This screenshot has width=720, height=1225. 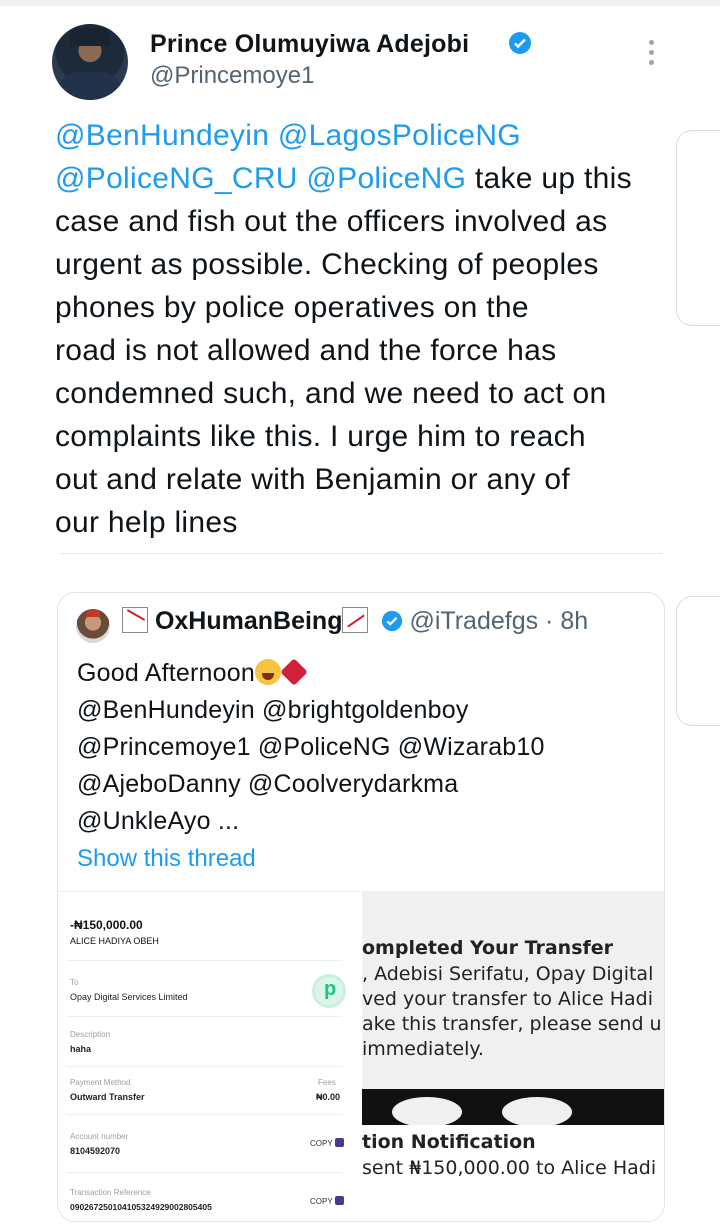 What do you see at coordinates (365, 522) in the screenshot?
I see `tweet-line: our help lines` at bounding box center [365, 522].